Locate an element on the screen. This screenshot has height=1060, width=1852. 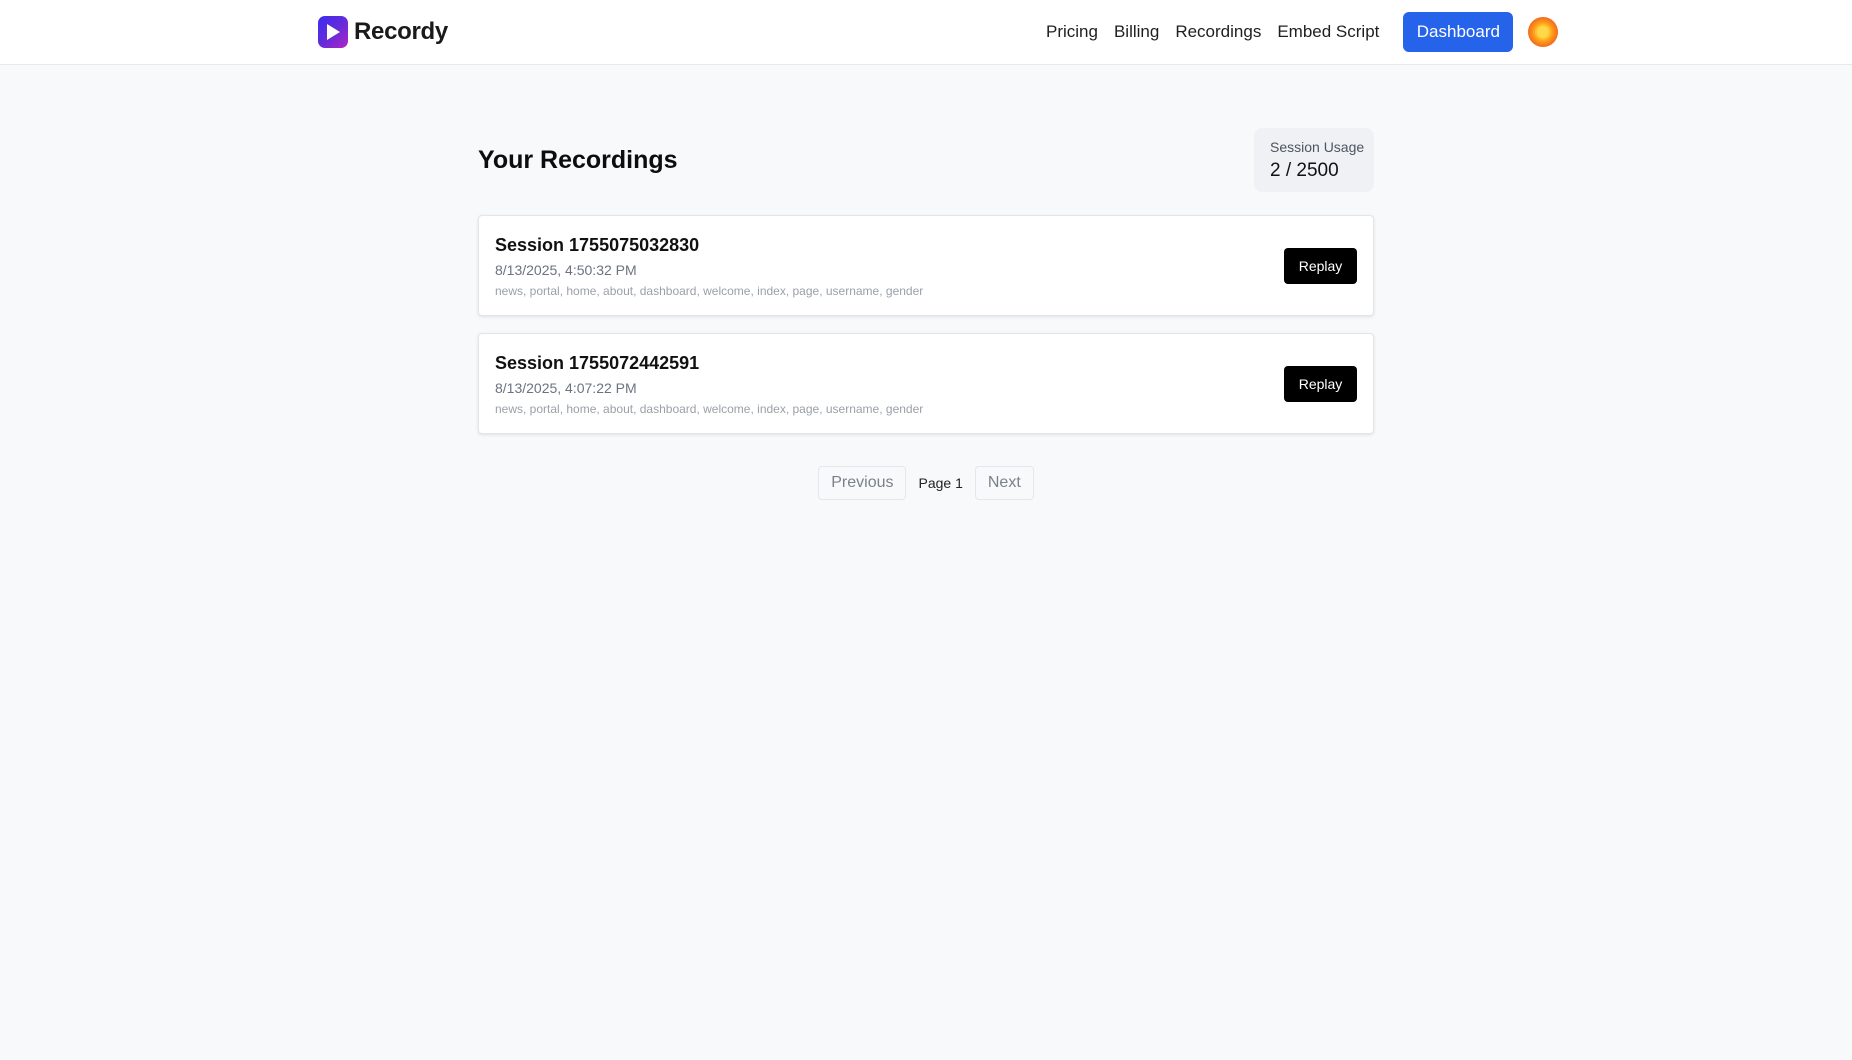
avatar is located at coordinates (1543, 32).